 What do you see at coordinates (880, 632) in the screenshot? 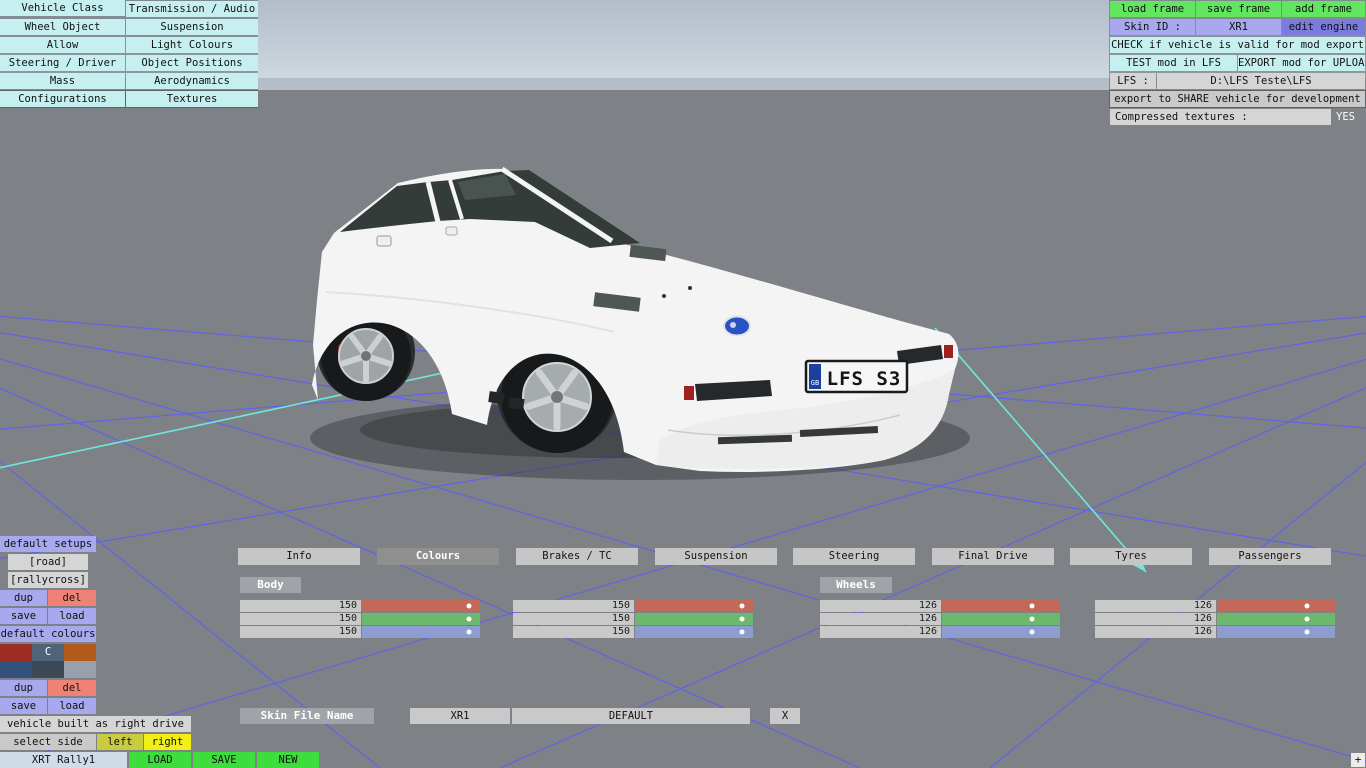
I see `wheels1-blue-value: 126` at bounding box center [880, 632].